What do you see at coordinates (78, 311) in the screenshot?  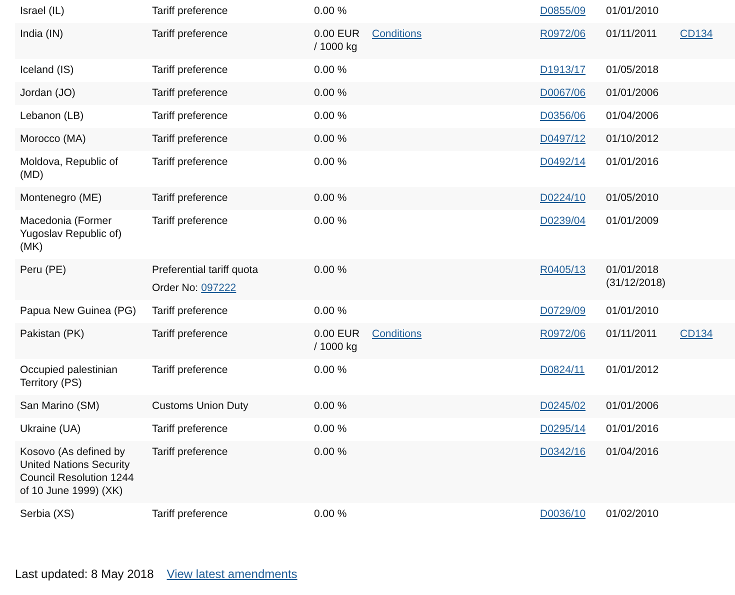 I see `country-cell: Papua New Guinea (PG)` at bounding box center [78, 311].